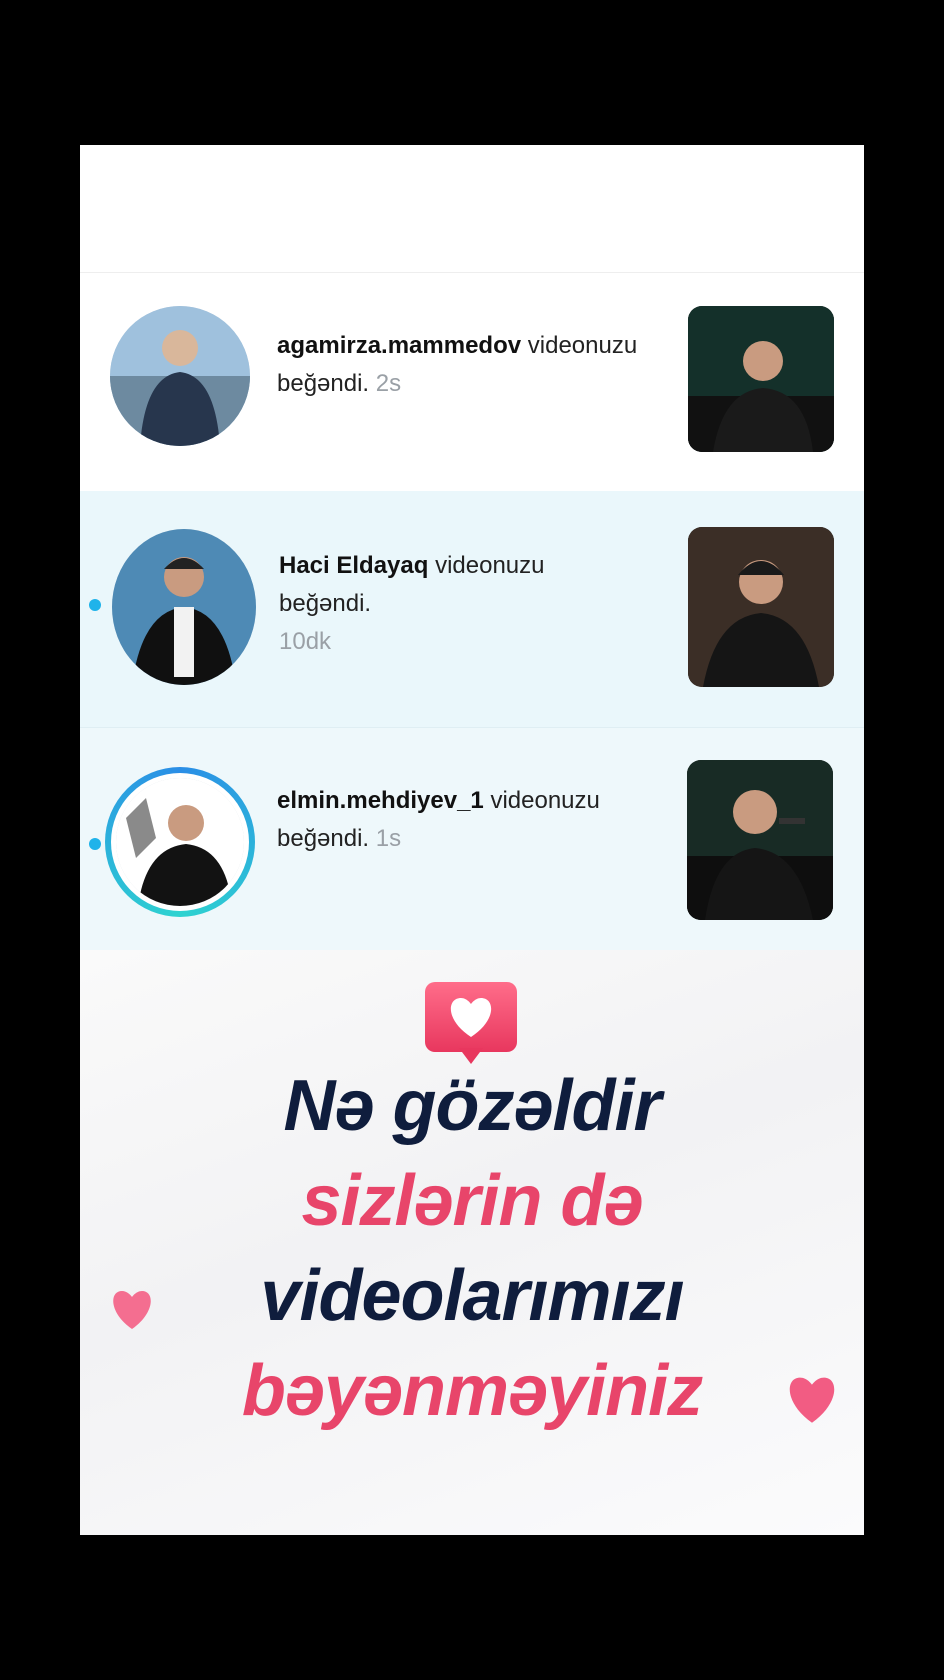 The height and width of the screenshot is (1680, 944). Describe the element at coordinates (477, 820) in the screenshot. I see `notification-text: elmin.mehdiyev_1 videonuzu beğəndi. 1s` at that location.